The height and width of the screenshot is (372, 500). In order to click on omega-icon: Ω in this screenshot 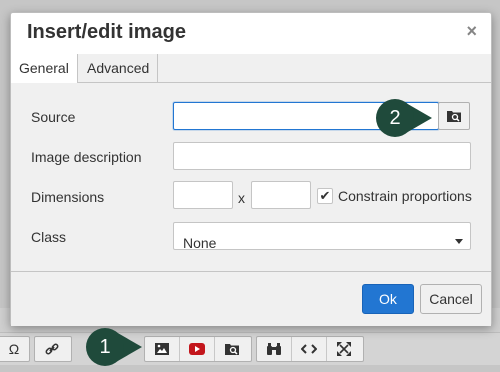, I will do `click(14, 349)`.